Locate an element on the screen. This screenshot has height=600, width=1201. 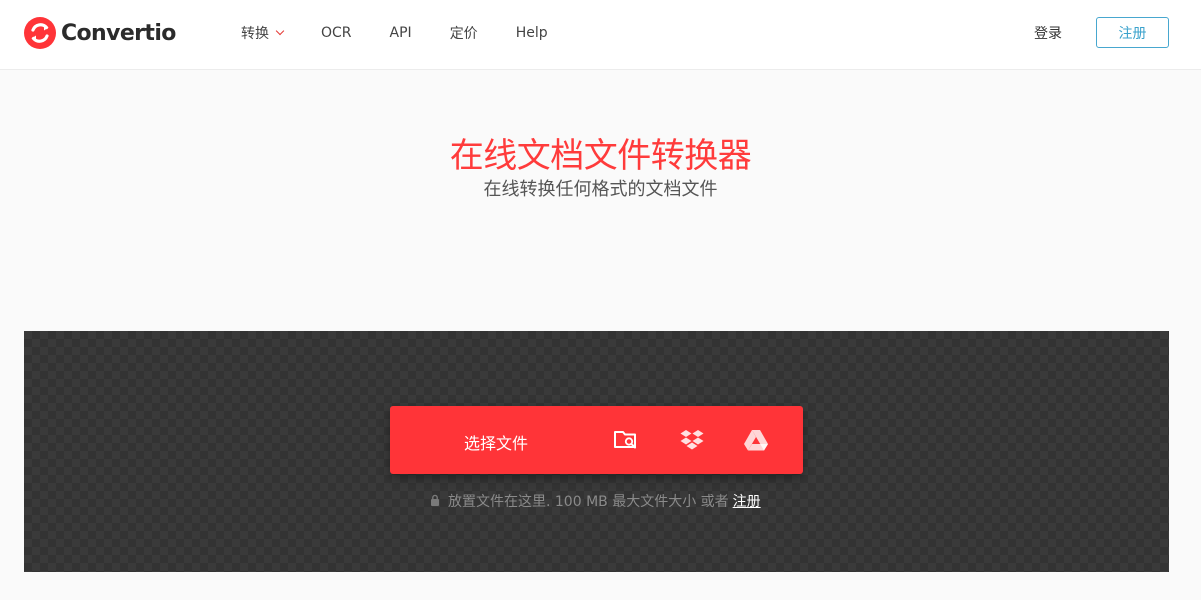
choose-file-button: 选择文件 is located at coordinates (496, 442).